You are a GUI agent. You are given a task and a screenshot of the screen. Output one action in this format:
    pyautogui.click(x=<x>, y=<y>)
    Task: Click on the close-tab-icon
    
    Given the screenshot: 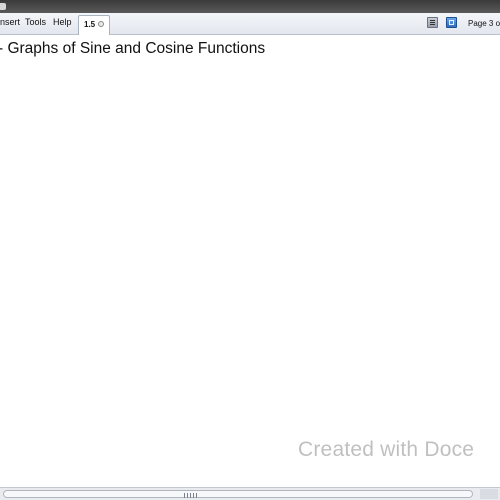 What is the action you would take?
    pyautogui.click(x=101, y=24)
    